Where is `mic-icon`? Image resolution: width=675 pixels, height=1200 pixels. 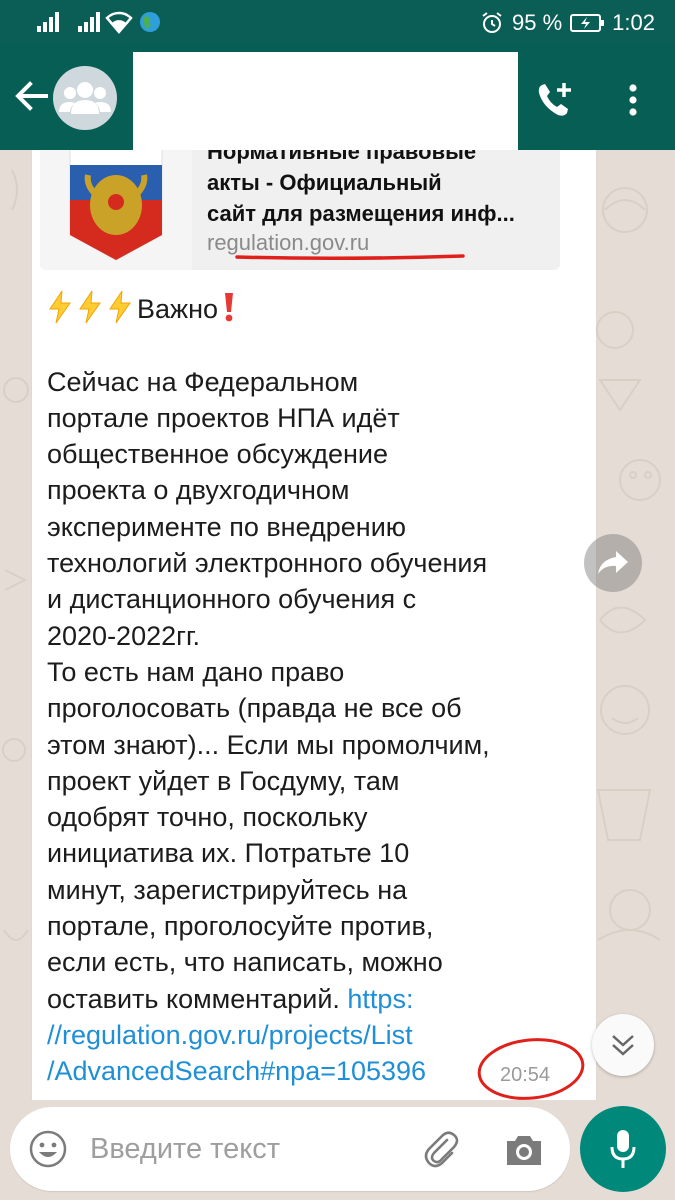 mic-icon is located at coordinates (623, 1149).